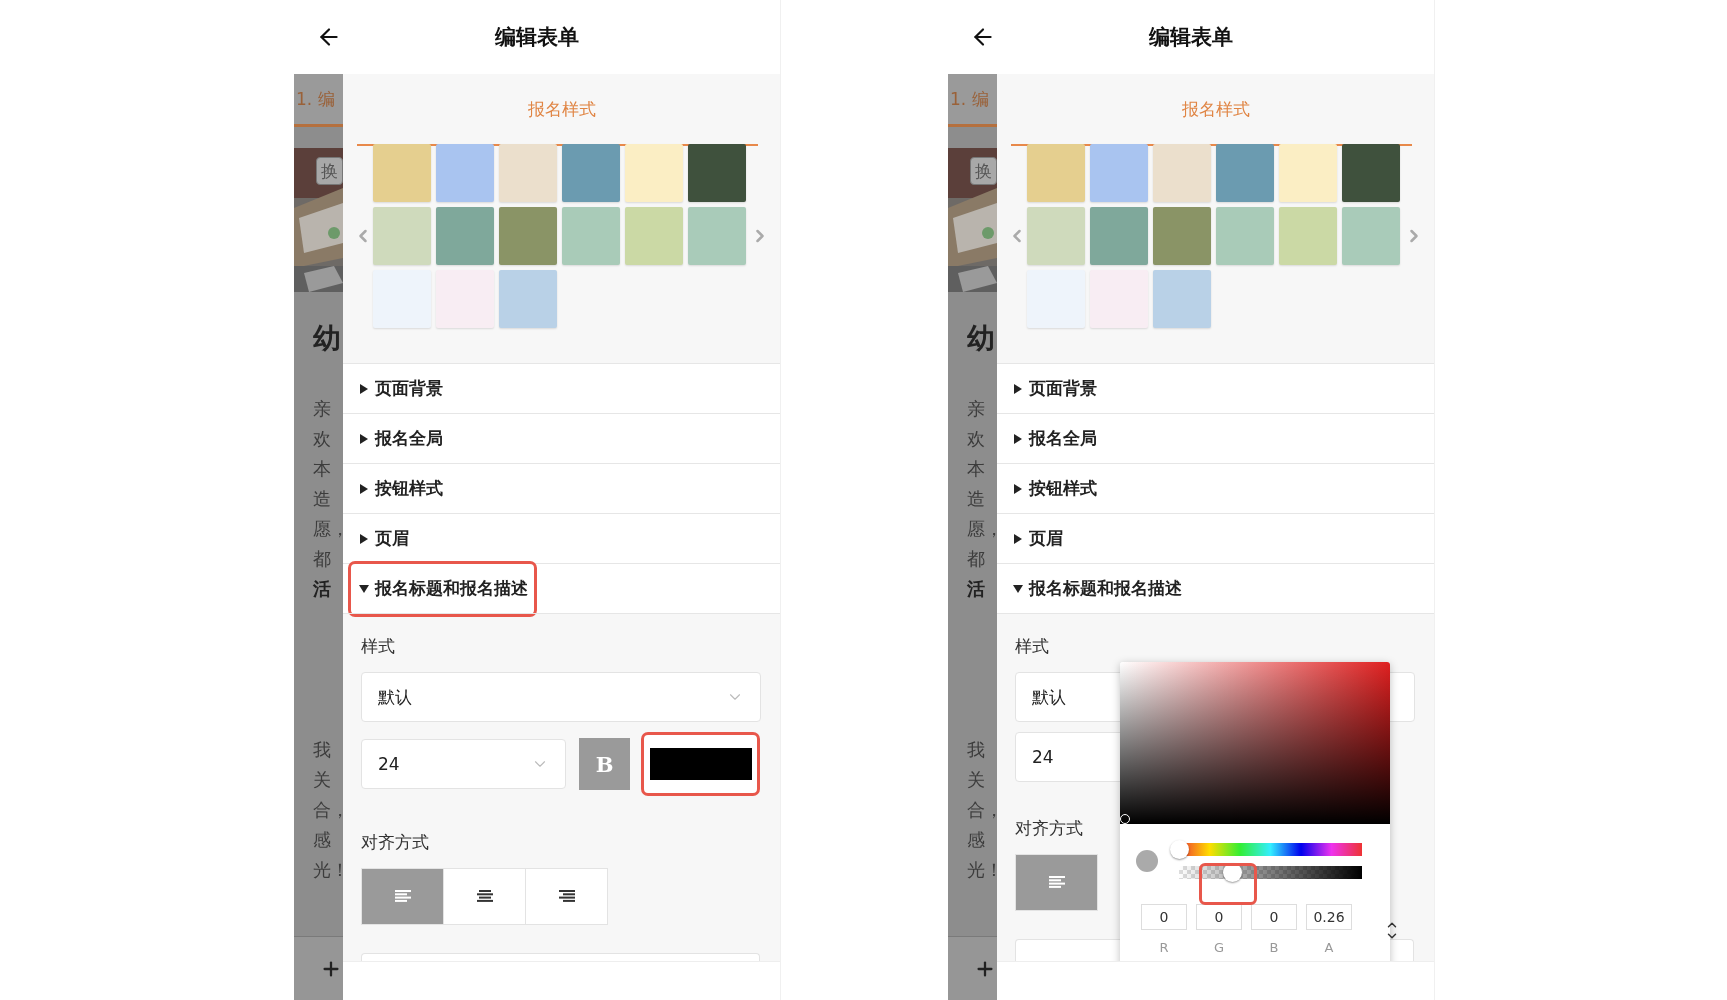  Describe the element at coordinates (1255, 743) in the screenshot. I see `saturation-area` at that location.